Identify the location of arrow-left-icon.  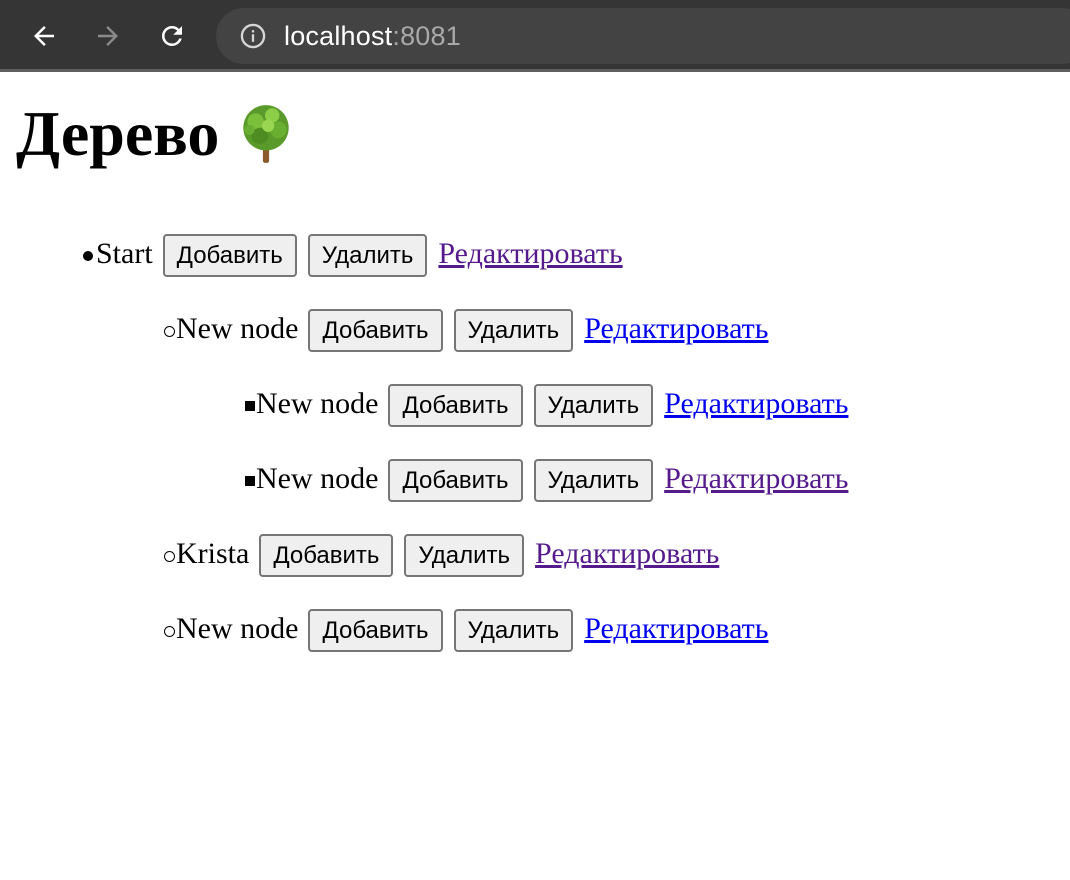
(44, 36).